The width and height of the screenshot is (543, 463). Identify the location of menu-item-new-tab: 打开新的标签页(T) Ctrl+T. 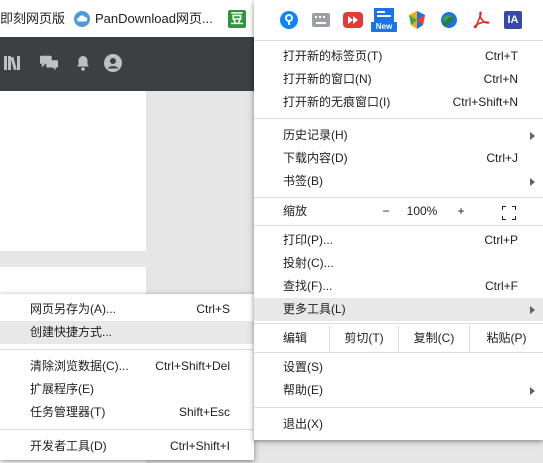
(398, 56).